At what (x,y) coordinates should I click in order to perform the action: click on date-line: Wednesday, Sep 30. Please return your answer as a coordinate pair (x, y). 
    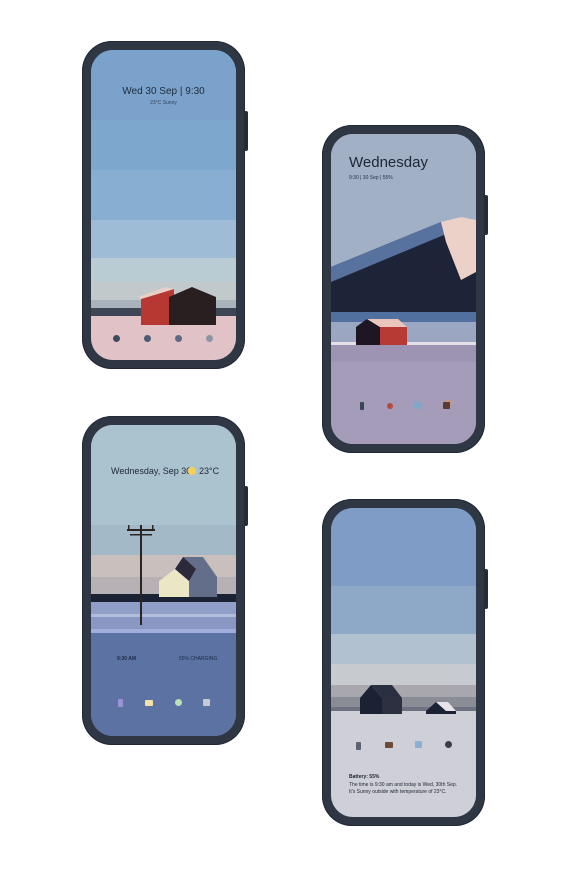
    Looking at the image, I should click on (151, 471).